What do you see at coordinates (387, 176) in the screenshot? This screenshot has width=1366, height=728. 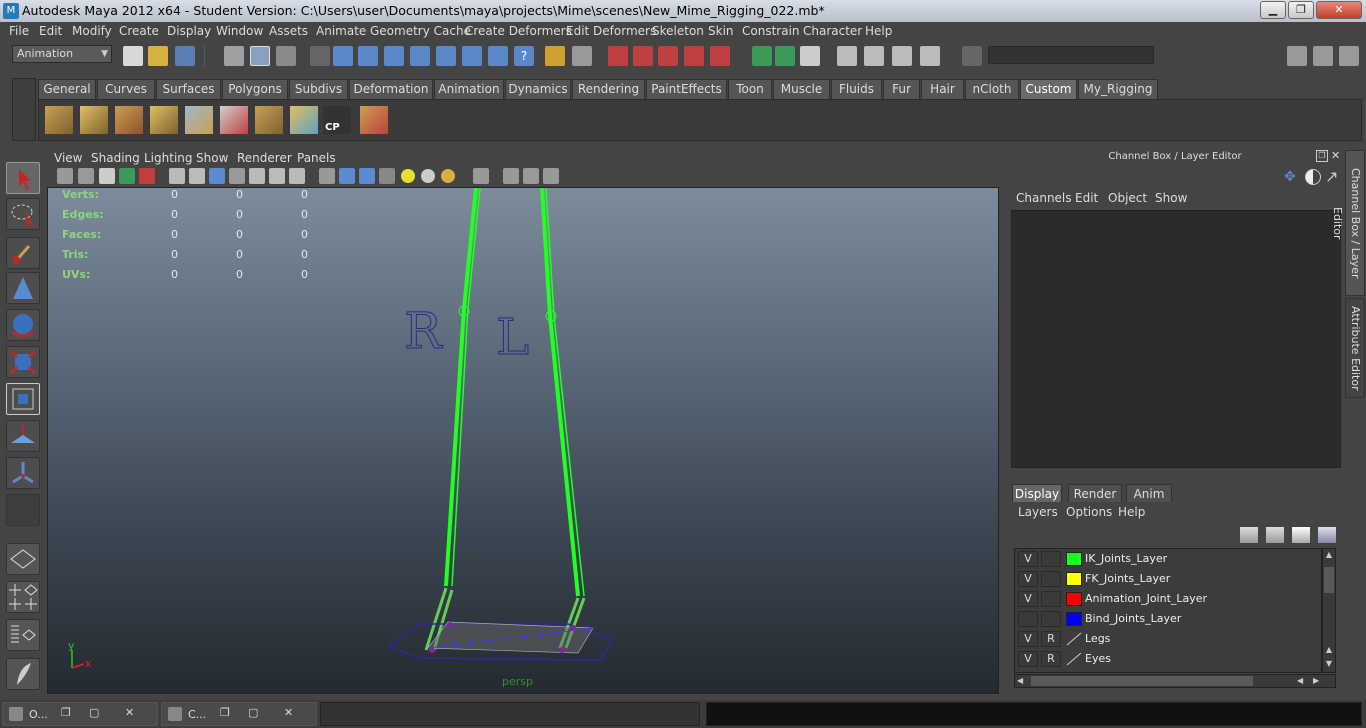 I see `textured-icon` at bounding box center [387, 176].